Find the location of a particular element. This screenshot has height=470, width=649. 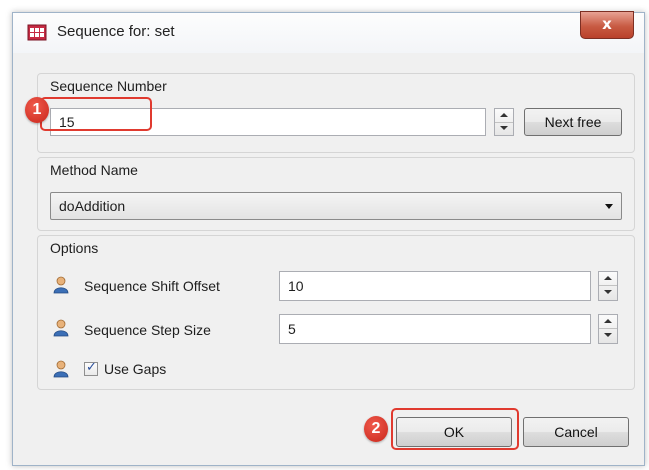

annotation-marker-2: 2 is located at coordinates (376, 429).